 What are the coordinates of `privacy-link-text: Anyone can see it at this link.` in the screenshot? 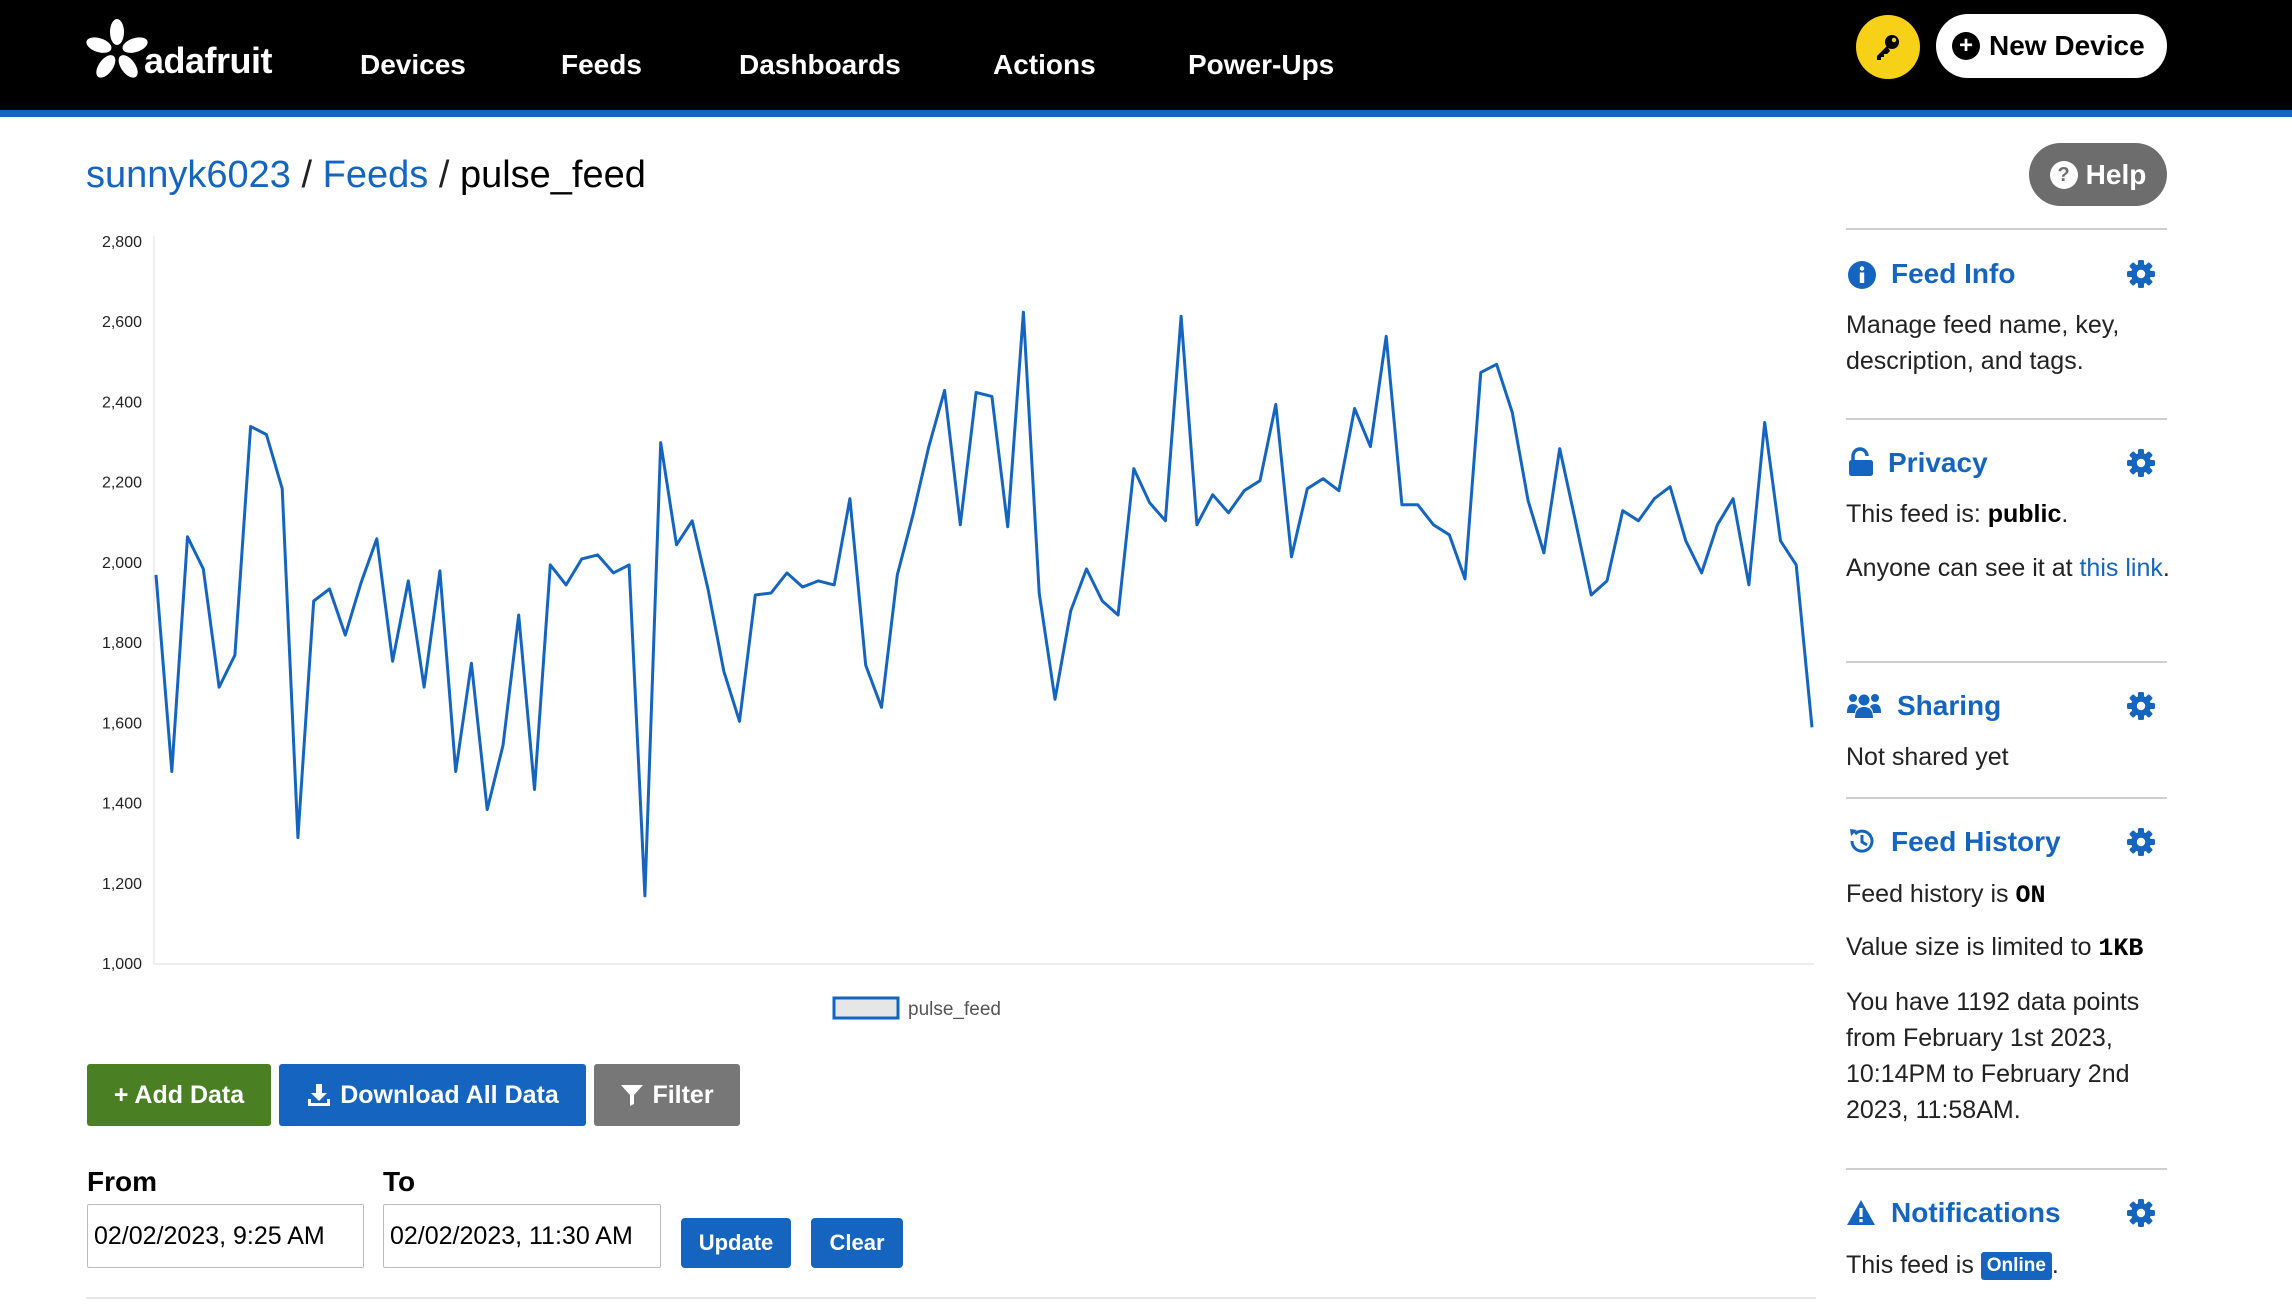 It's located at (2011, 568).